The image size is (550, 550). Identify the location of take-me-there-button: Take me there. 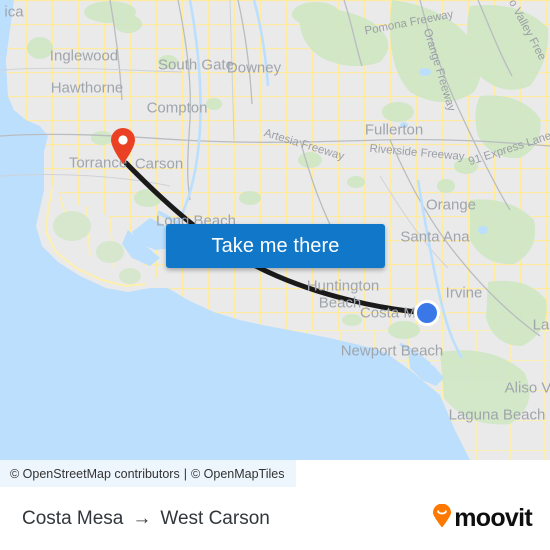
(275, 246).